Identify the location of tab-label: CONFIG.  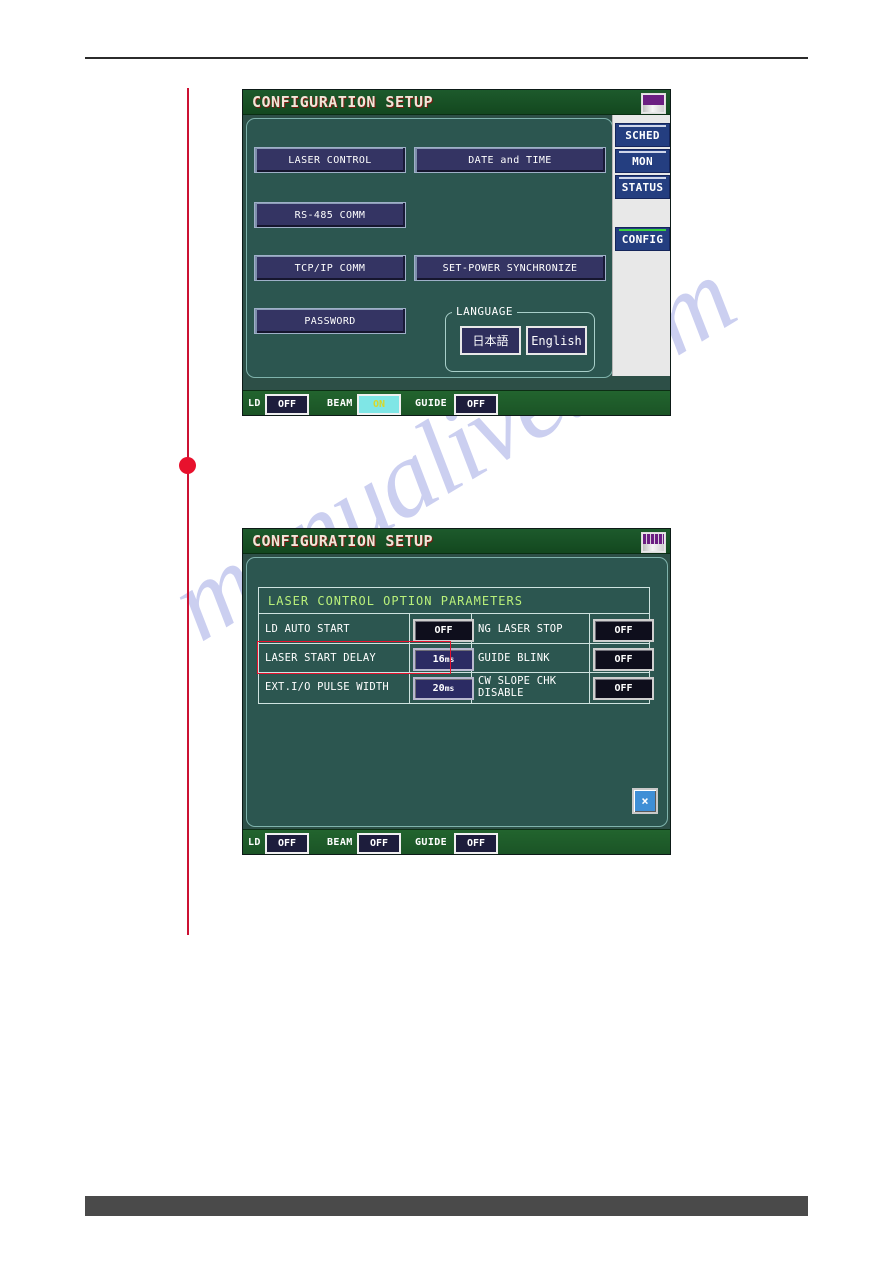
(642, 239).